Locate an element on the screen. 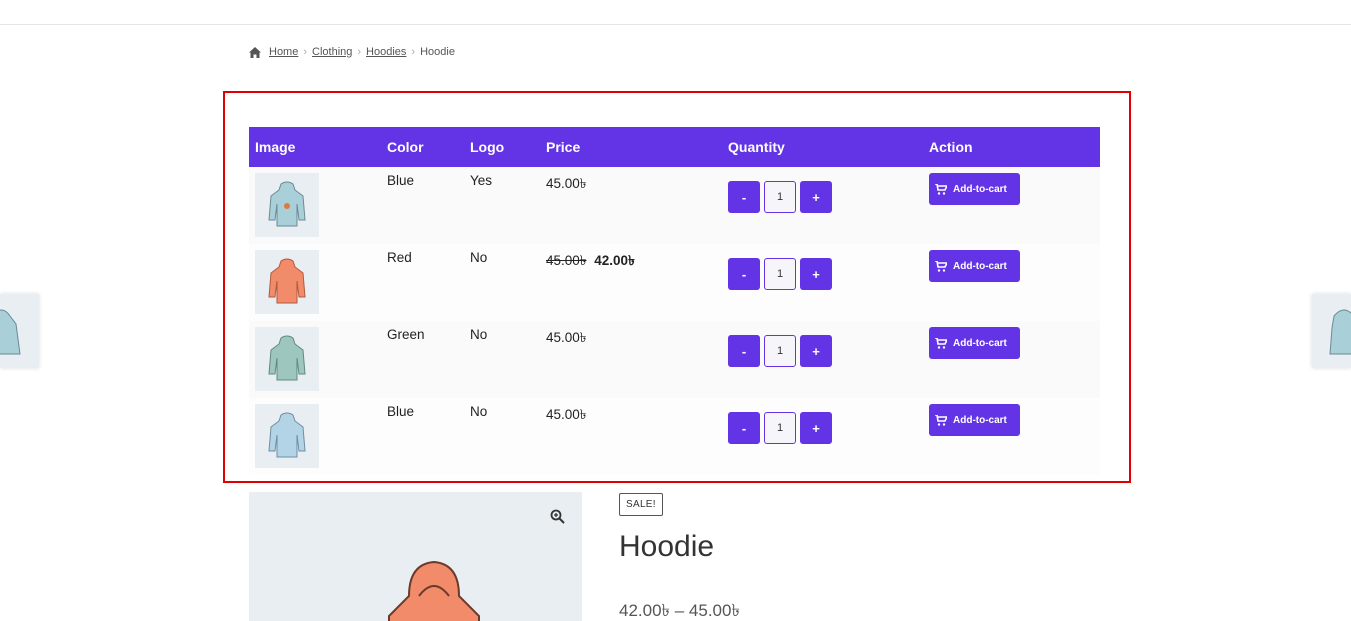 The width and height of the screenshot is (1351, 621). prev-product-thumbnail is located at coordinates (19, 331).